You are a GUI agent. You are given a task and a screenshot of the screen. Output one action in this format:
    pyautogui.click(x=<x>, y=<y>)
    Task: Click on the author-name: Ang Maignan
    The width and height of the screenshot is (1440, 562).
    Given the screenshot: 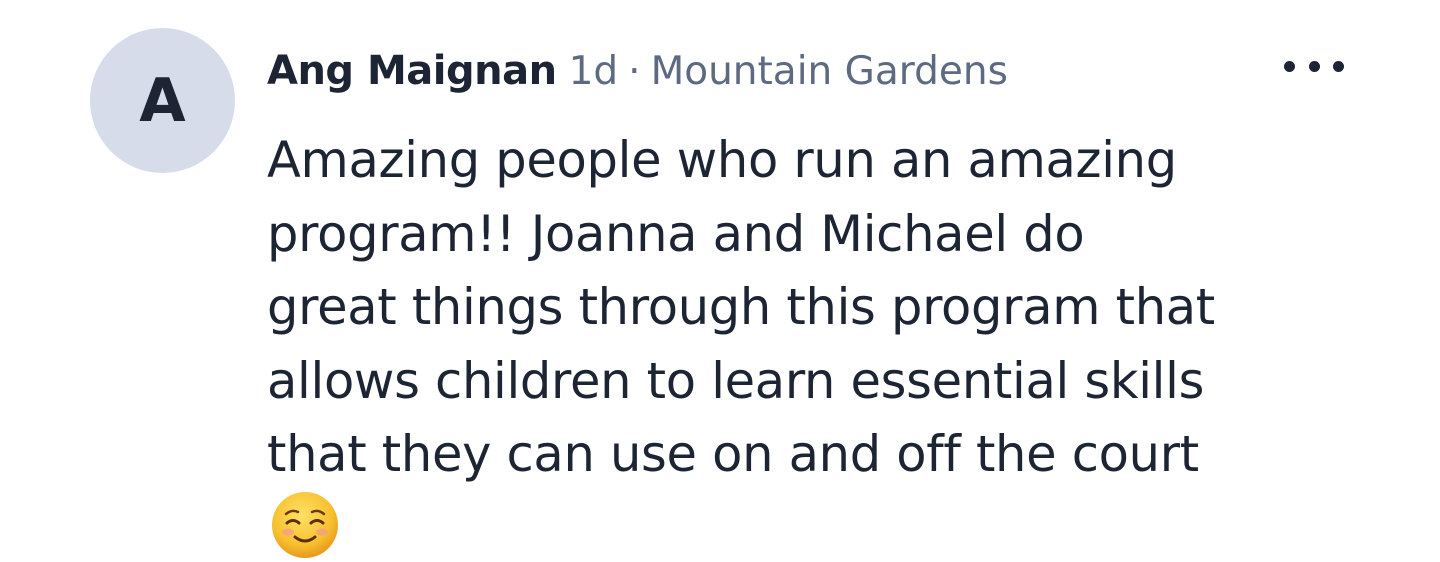 What is the action you would take?
    pyautogui.click(x=412, y=71)
    